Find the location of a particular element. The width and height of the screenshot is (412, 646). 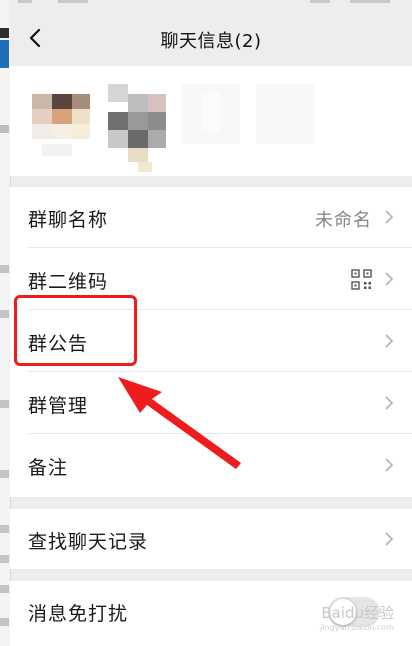

group-name-row: 群聊名称 未命名 is located at coordinates (211, 217).